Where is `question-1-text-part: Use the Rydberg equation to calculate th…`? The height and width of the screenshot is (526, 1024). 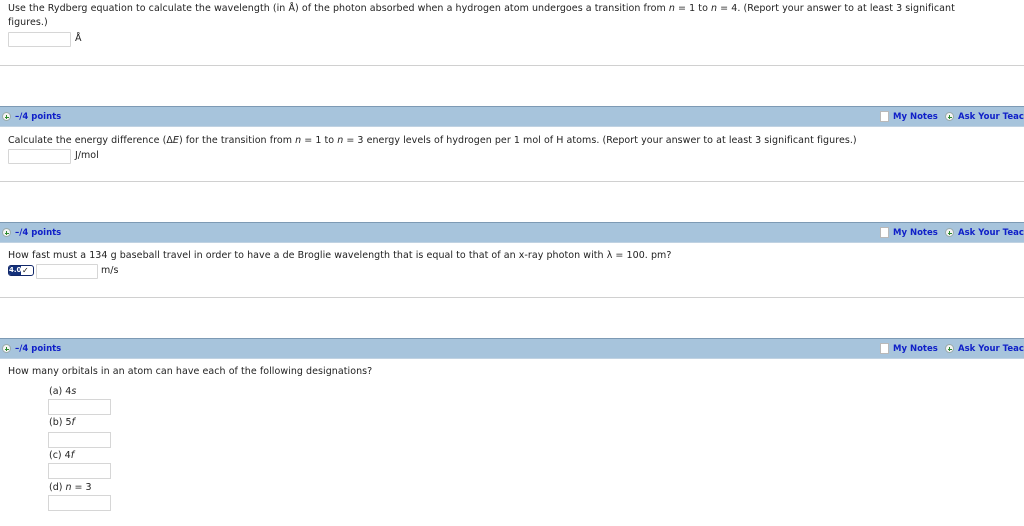
question-1-text-part: Use the Rydberg equation to calculate th… is located at coordinates (338, 8).